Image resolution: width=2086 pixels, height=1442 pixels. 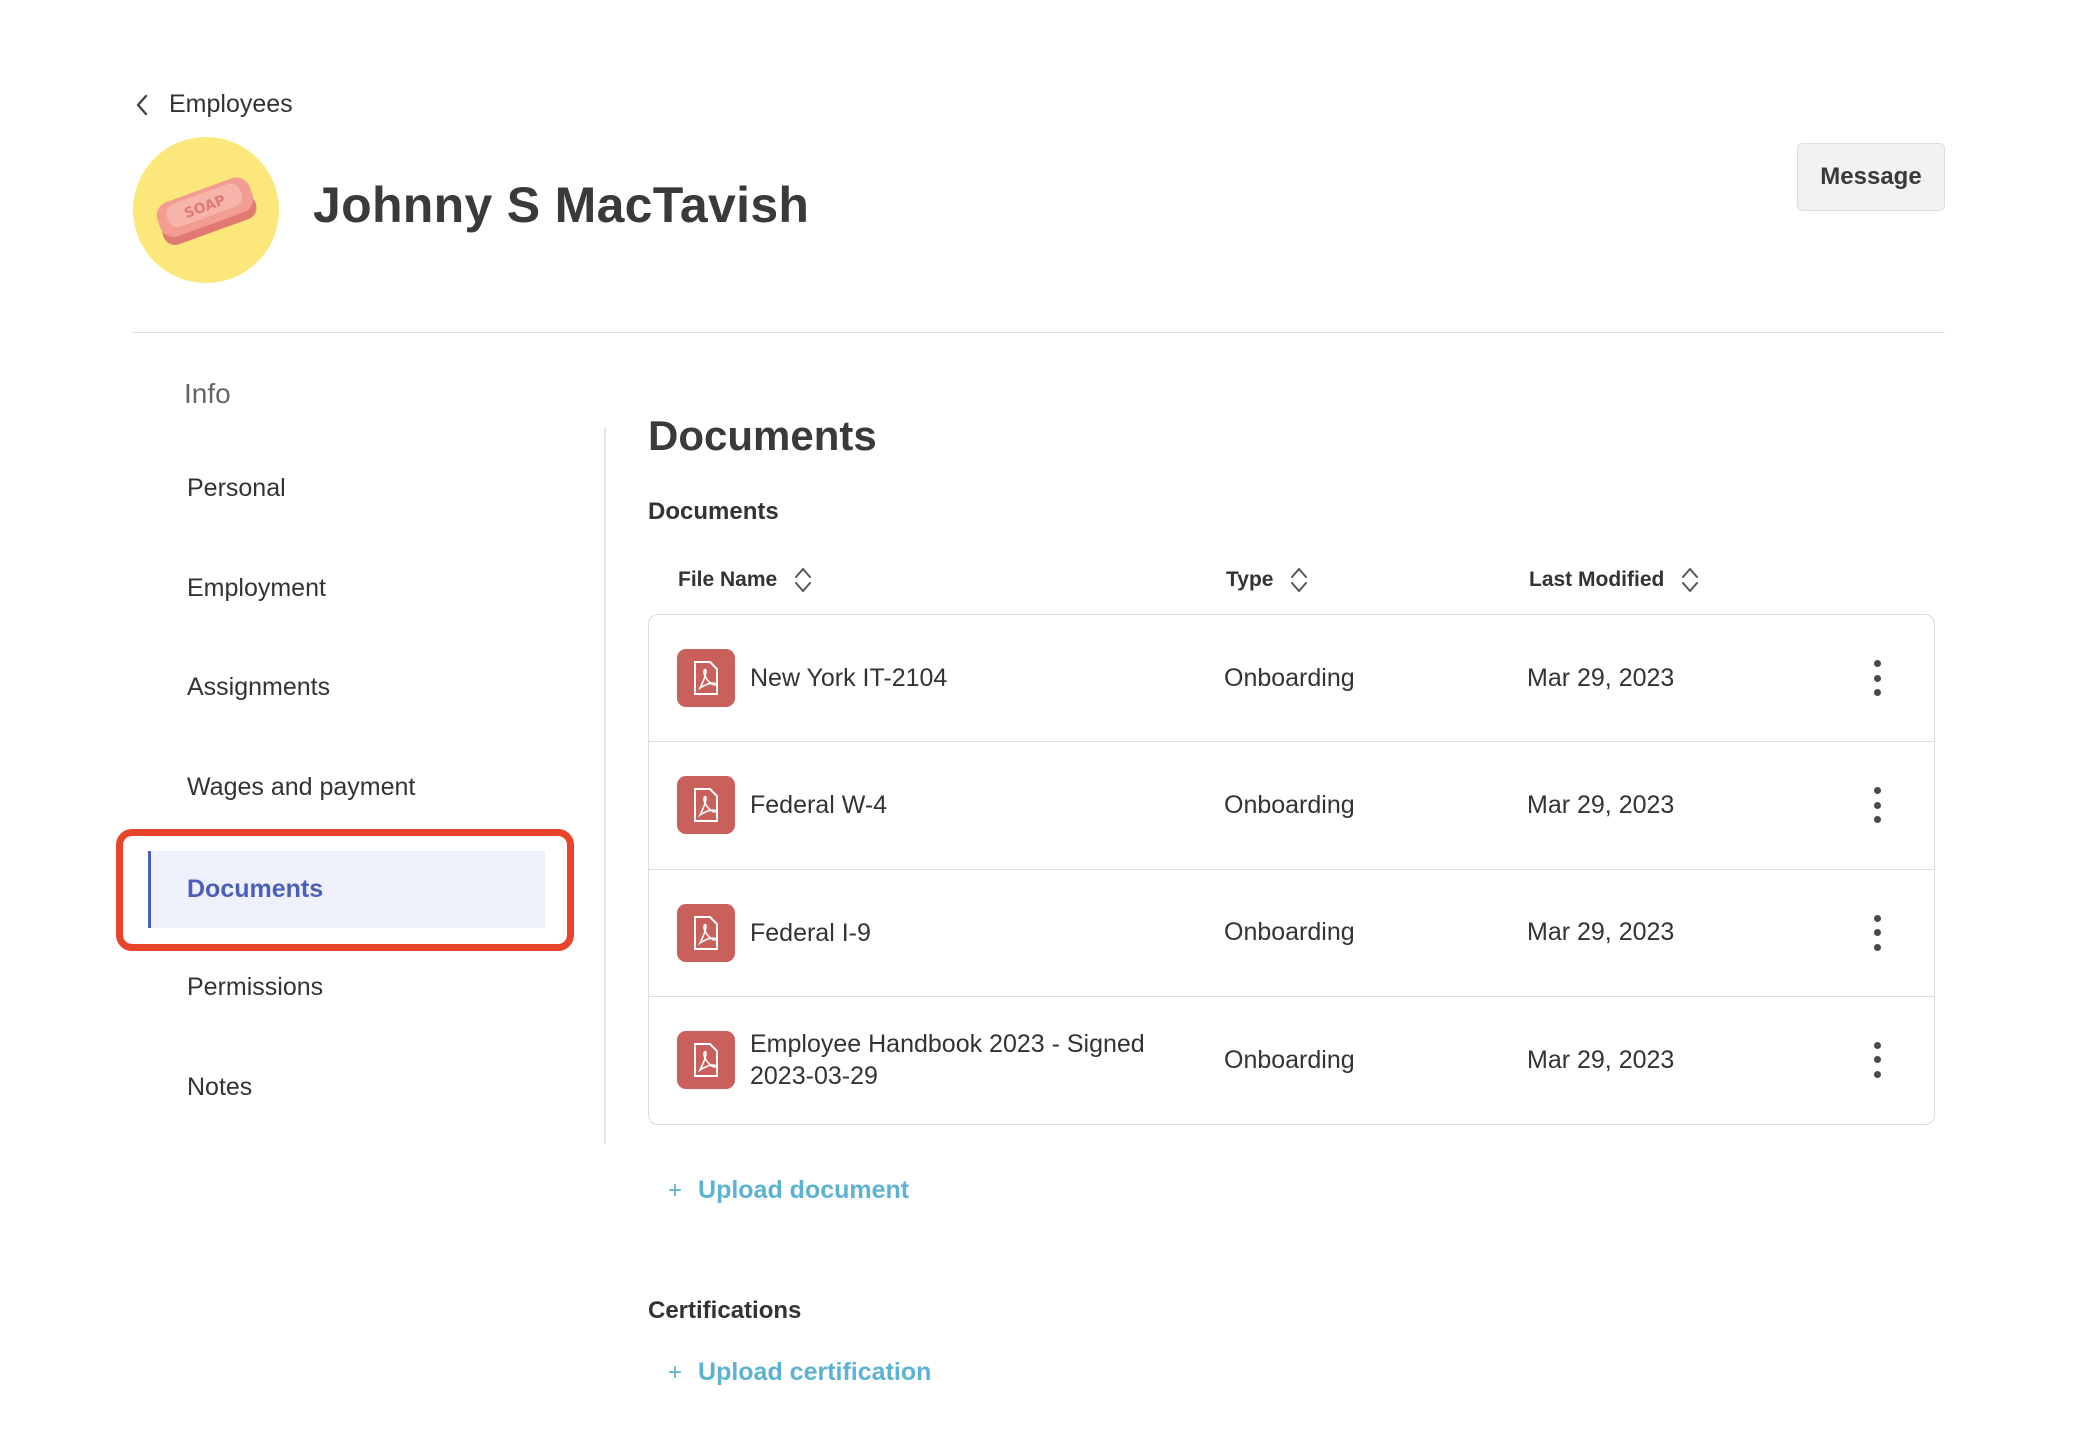 I want to click on upload-certification-link: + Upload certification, so click(x=799, y=1372).